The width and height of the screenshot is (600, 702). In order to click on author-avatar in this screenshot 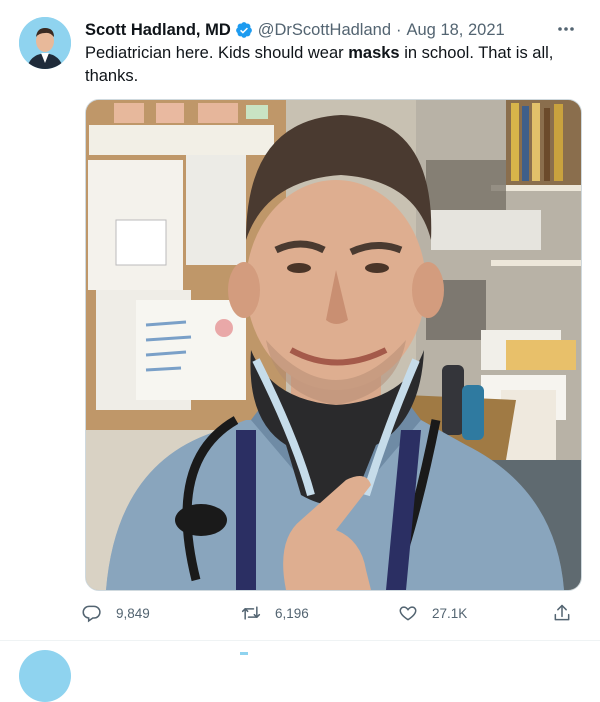, I will do `click(45, 43)`.